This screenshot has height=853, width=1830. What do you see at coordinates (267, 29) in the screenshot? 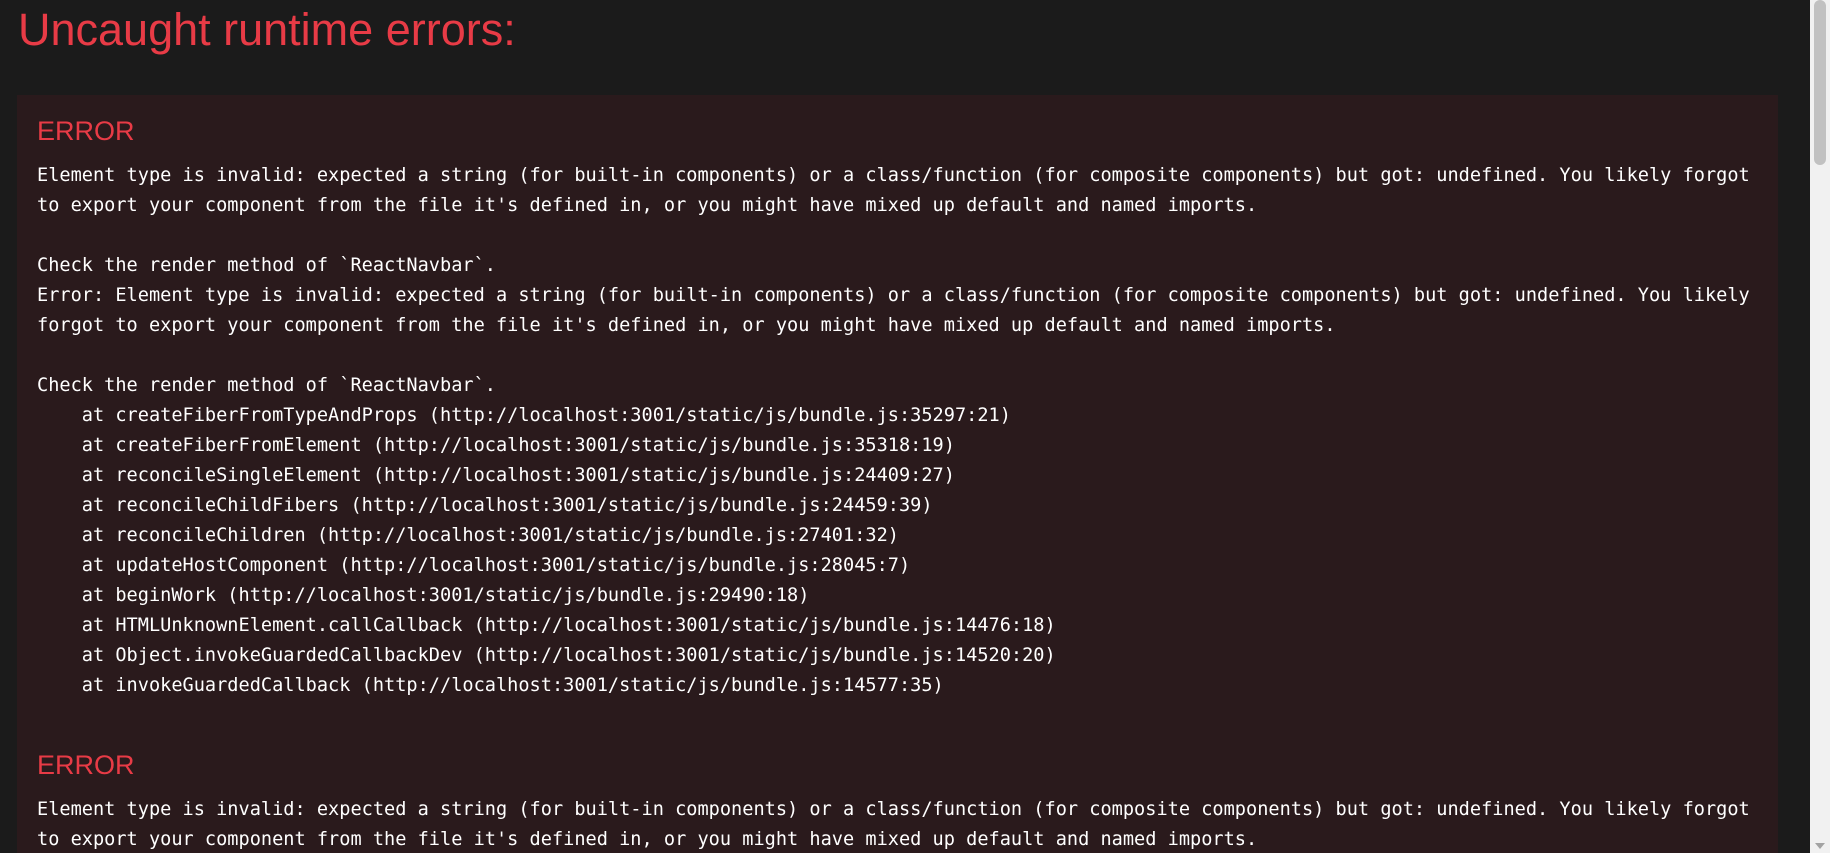
I see `page-title: Uncaught runtime errors:` at bounding box center [267, 29].